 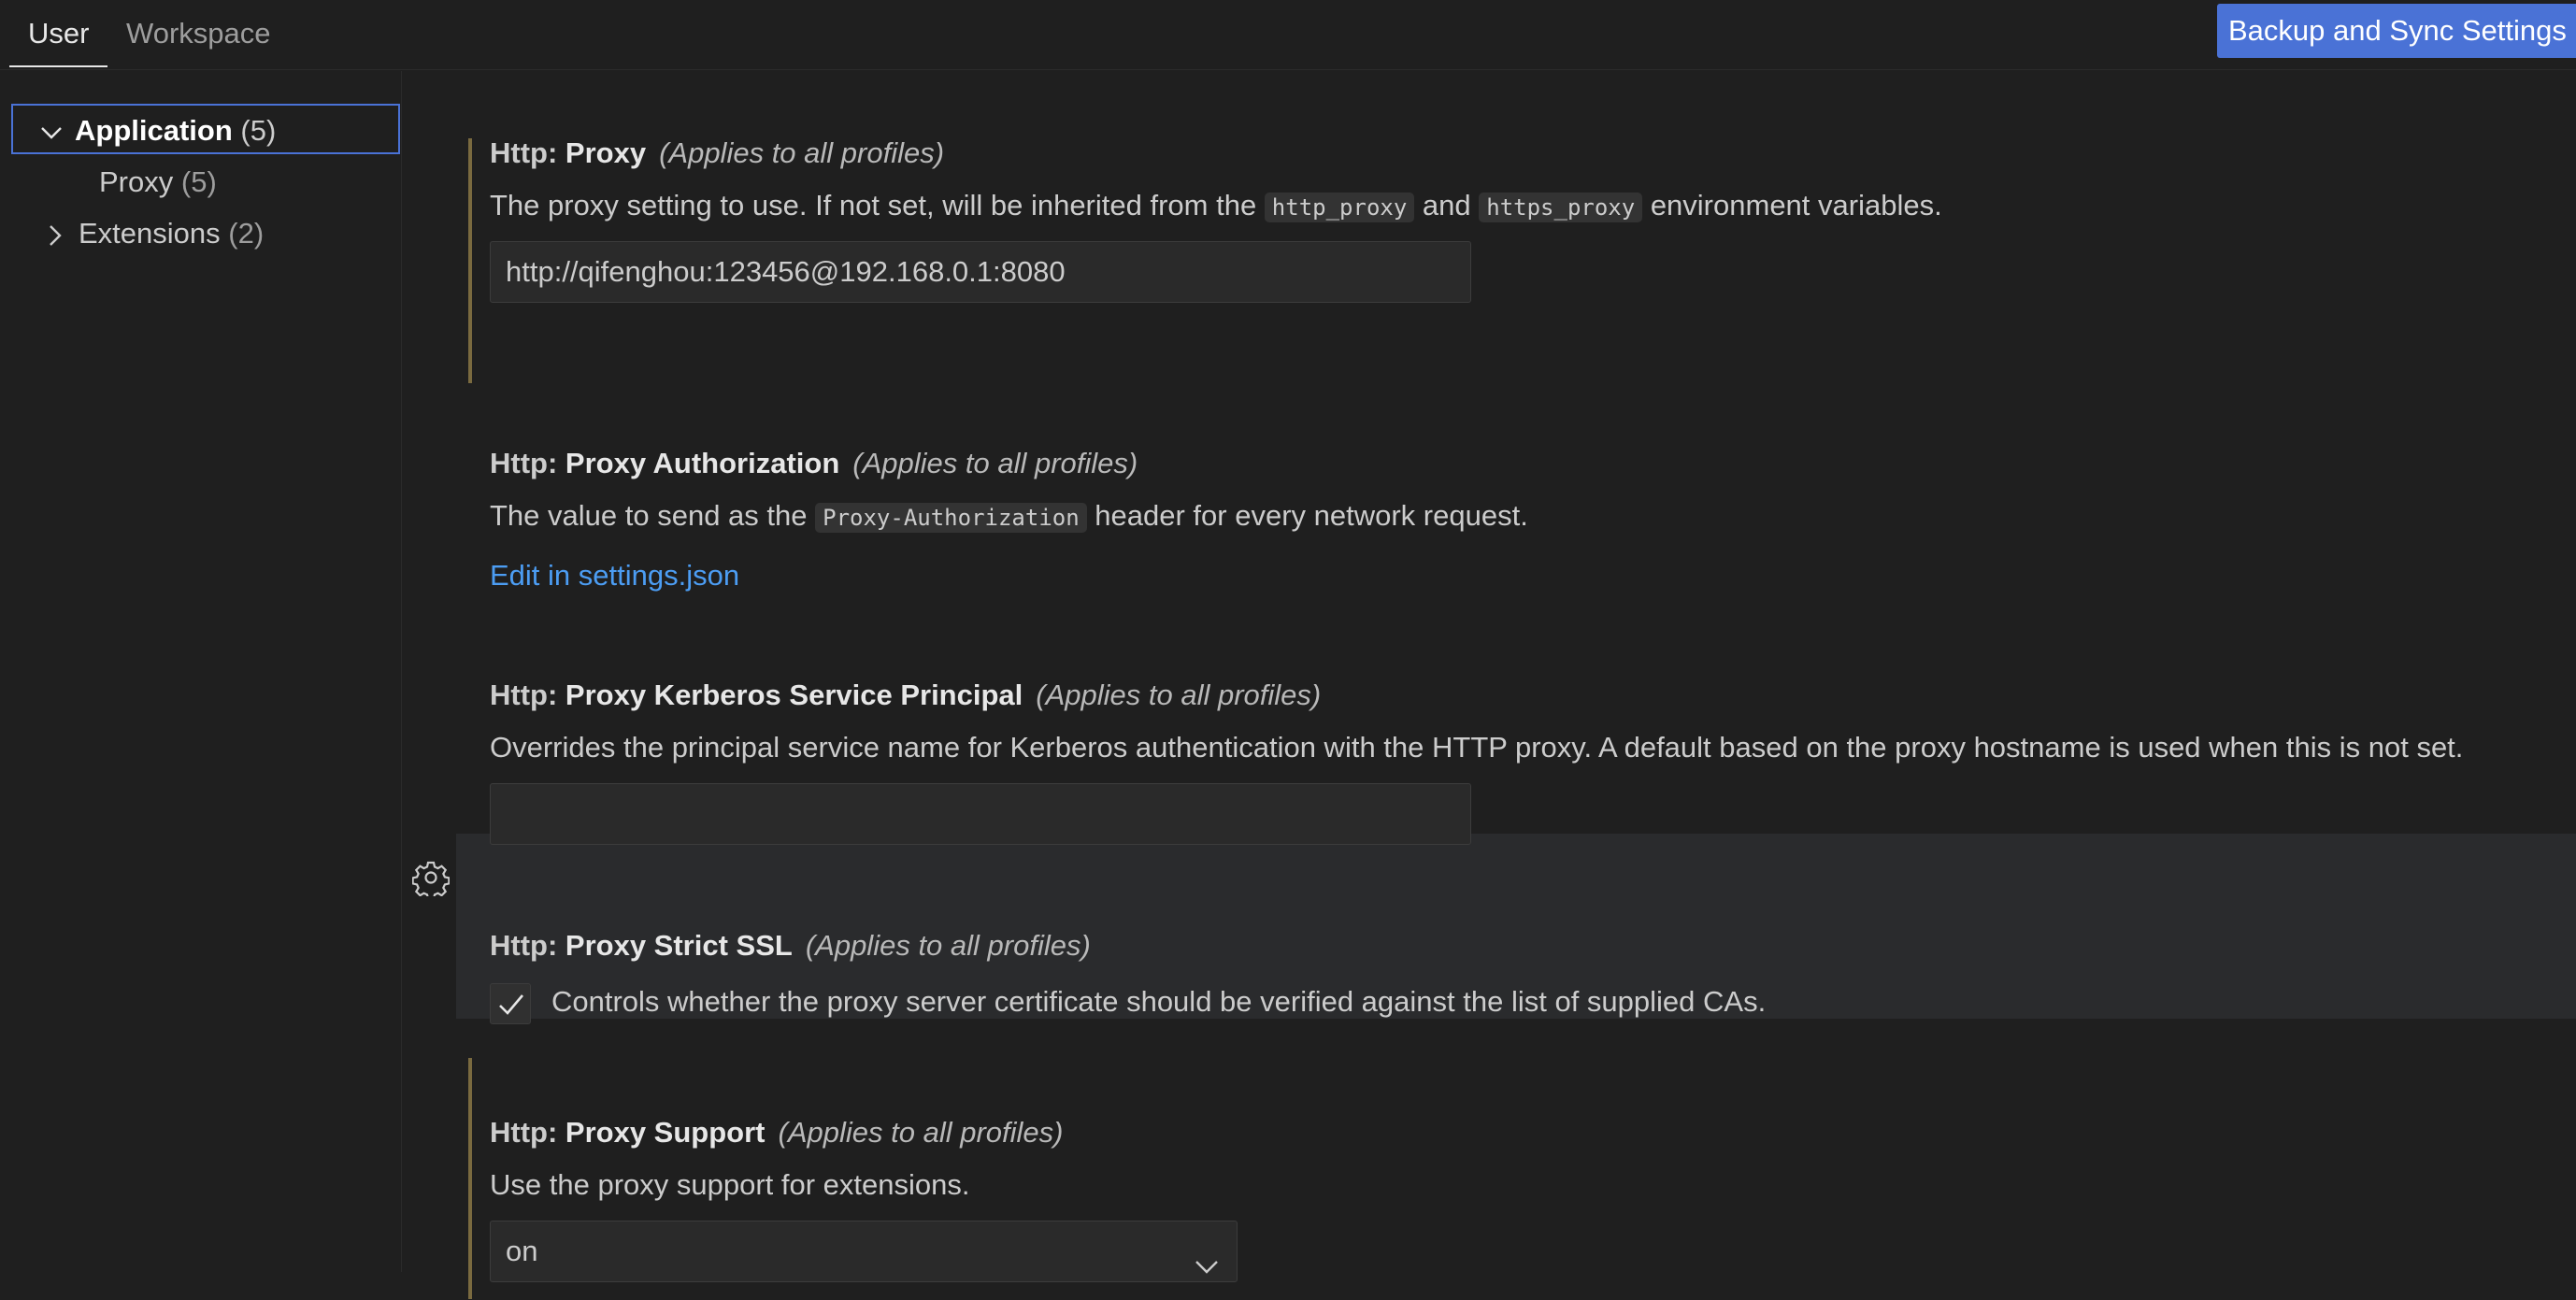 I want to click on checkmark-icon, so click(x=511, y=1004).